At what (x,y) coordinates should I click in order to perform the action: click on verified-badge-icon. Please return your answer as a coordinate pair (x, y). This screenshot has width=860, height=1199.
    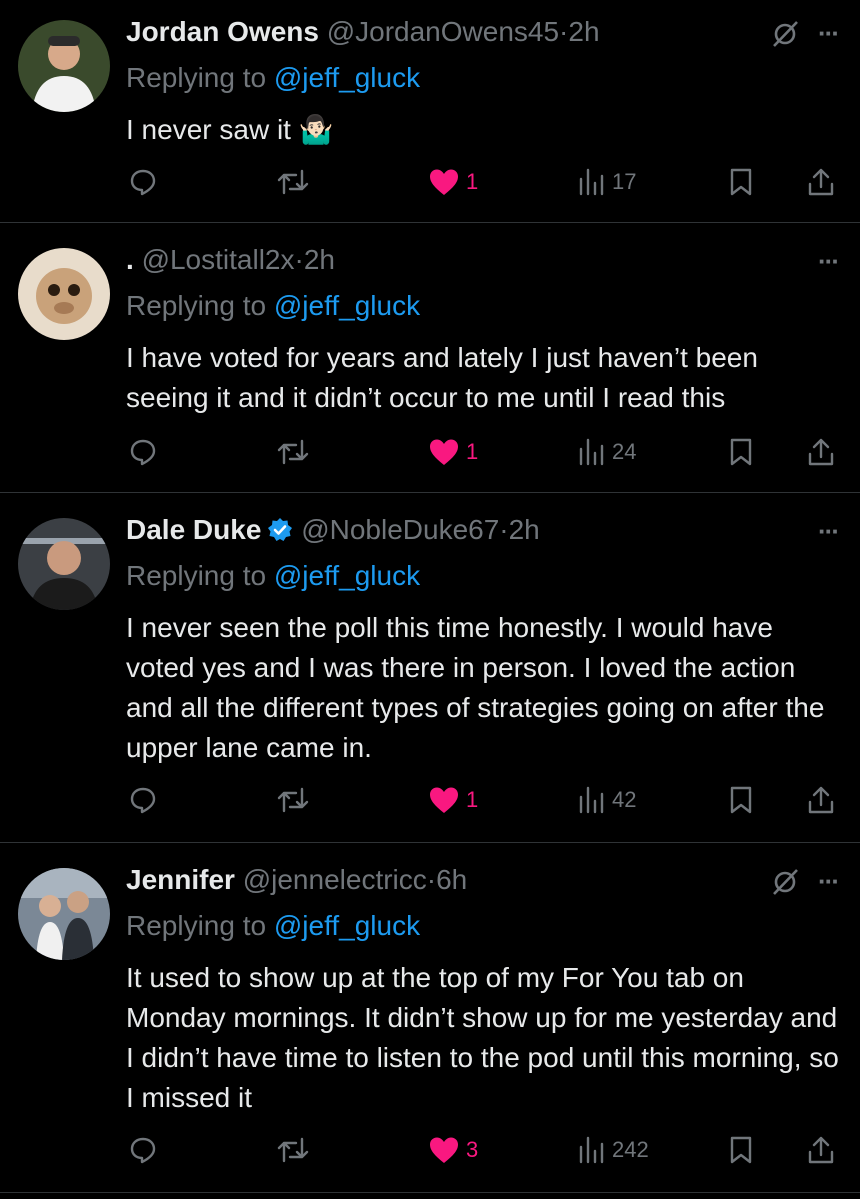
    Looking at the image, I should click on (280, 529).